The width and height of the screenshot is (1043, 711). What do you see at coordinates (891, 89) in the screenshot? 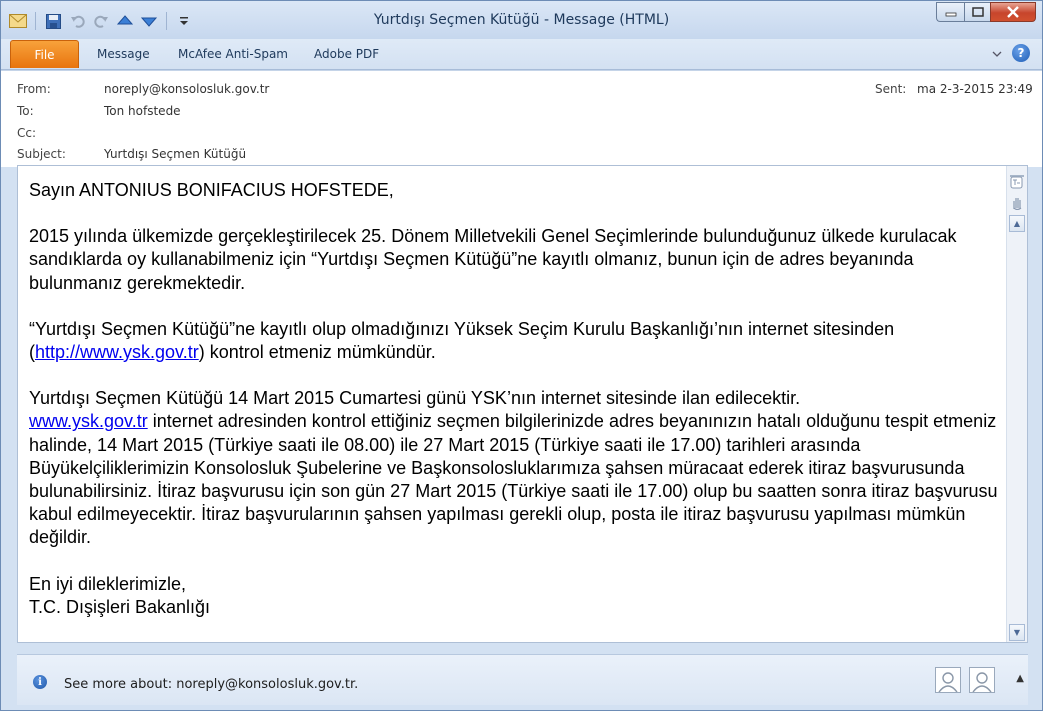
I see `sent-label: Sent:` at bounding box center [891, 89].